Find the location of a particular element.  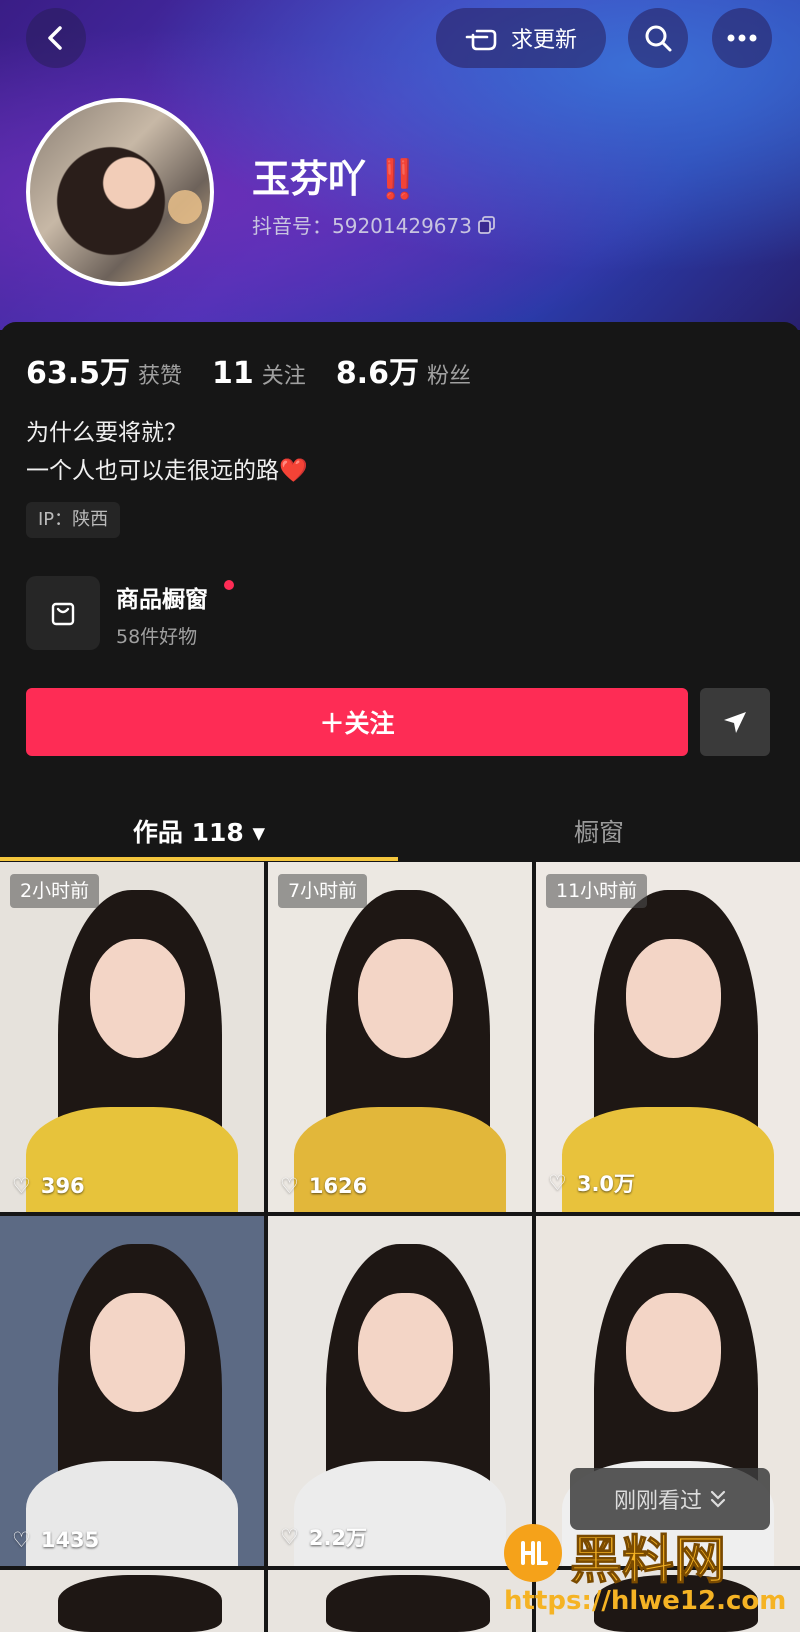

time-badge: 7小时前 is located at coordinates (323, 891).